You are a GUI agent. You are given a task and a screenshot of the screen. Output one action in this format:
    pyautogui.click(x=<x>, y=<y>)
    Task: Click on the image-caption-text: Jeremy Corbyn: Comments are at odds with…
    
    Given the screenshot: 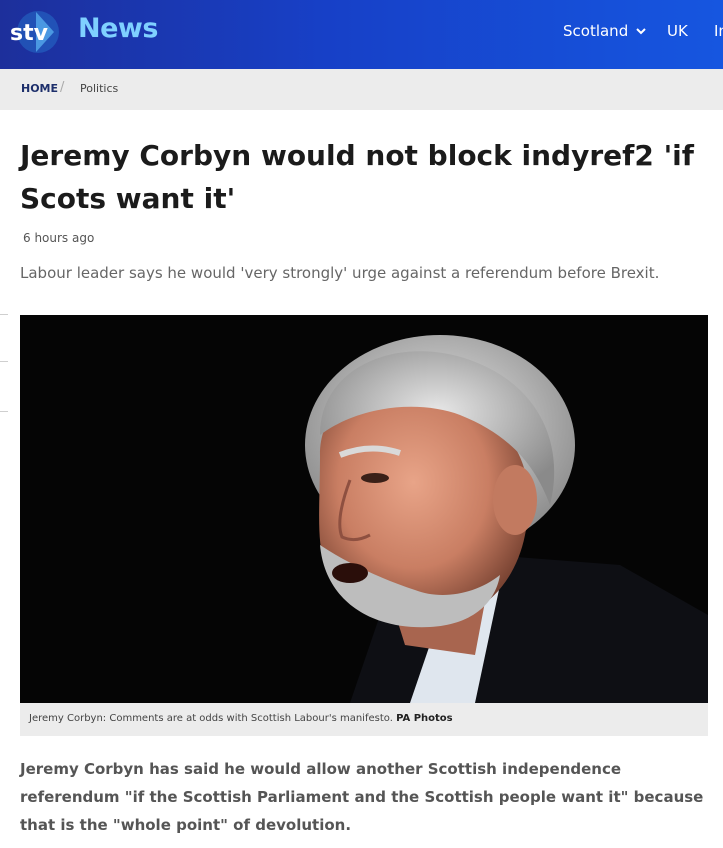 What is the action you would take?
    pyautogui.click(x=211, y=718)
    